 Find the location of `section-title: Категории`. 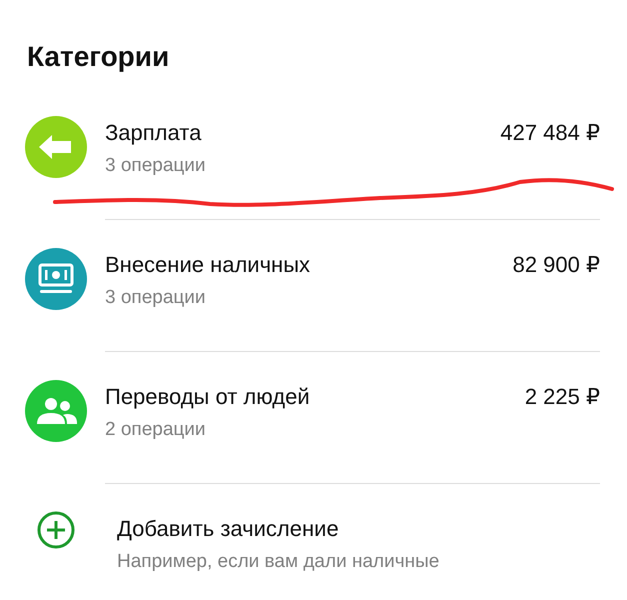

section-title: Категории is located at coordinates (98, 57).